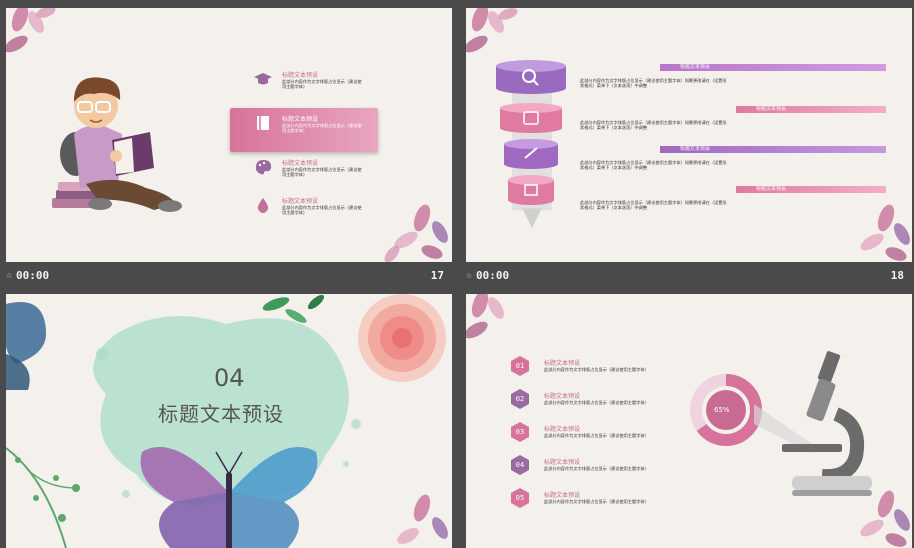  What do you see at coordinates (437, 275) in the screenshot?
I see `slide-number: 17` at bounding box center [437, 275].